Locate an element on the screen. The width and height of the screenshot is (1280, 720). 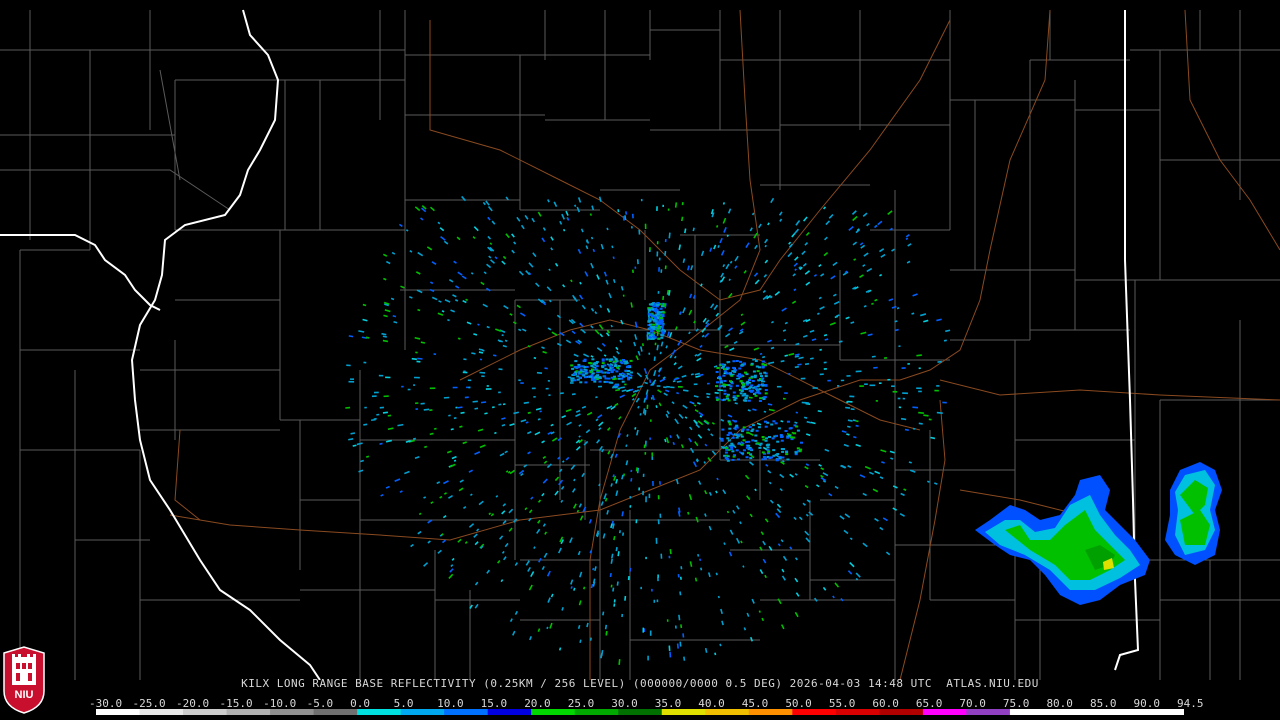
scale-swatch is located at coordinates (466, 712).